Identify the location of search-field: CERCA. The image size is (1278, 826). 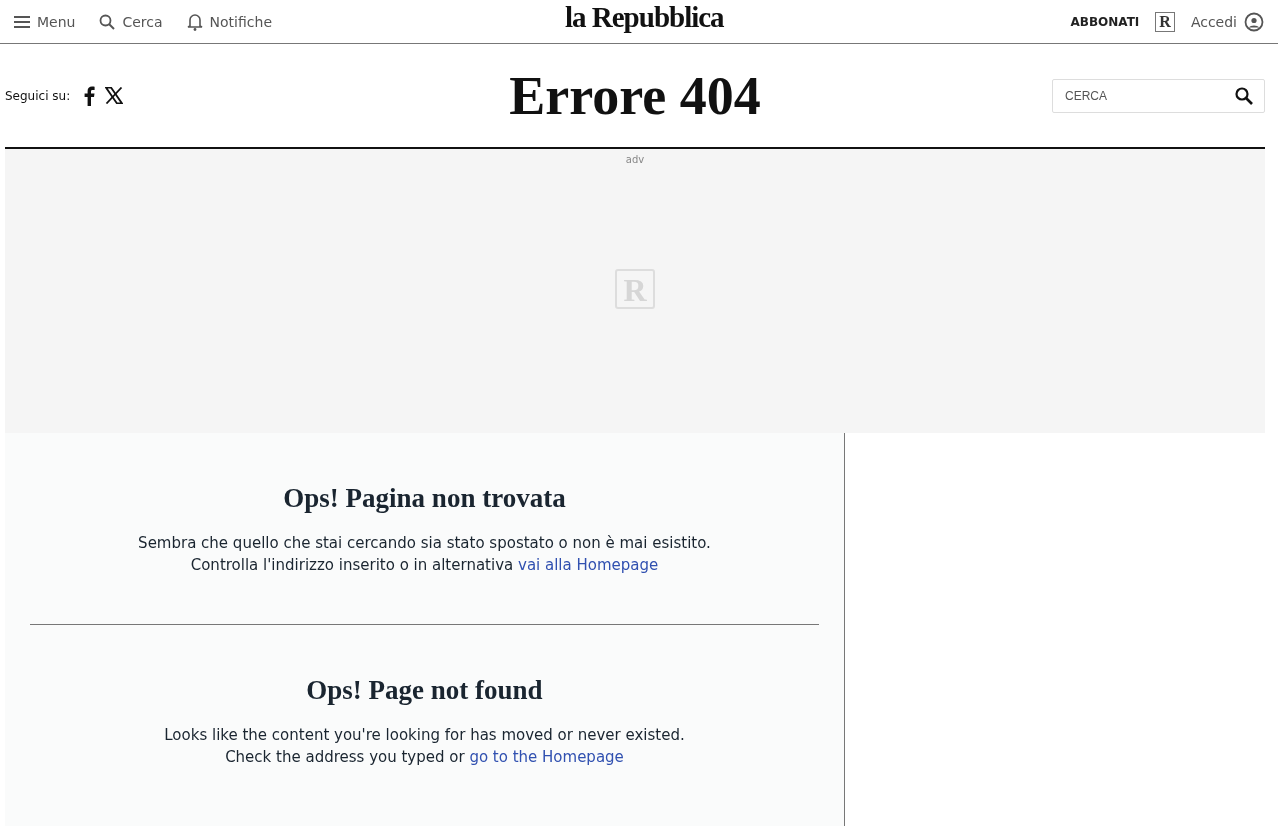
(1158, 95).